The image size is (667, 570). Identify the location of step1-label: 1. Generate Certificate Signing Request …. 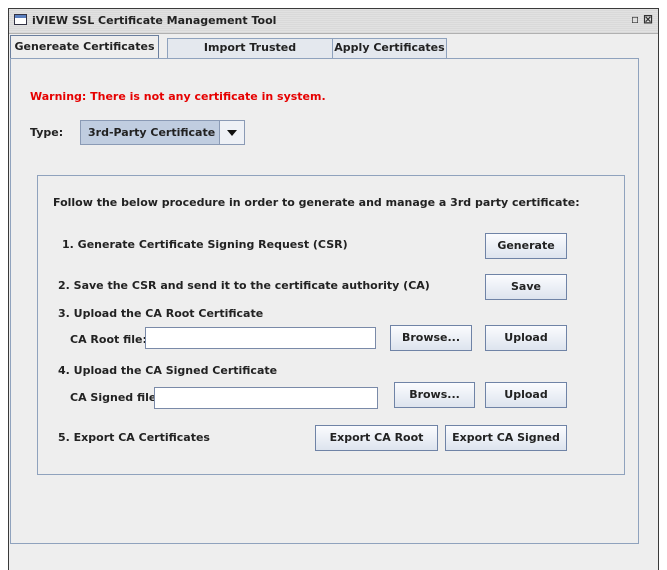
(205, 244).